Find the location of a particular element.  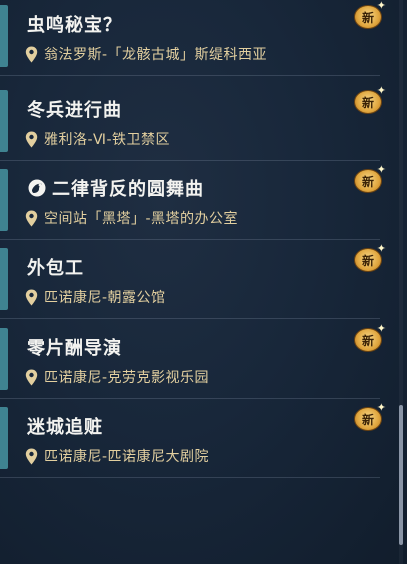

quest-location: 雅利洛-Ⅵ-铁卫禁区 is located at coordinates (97, 139).